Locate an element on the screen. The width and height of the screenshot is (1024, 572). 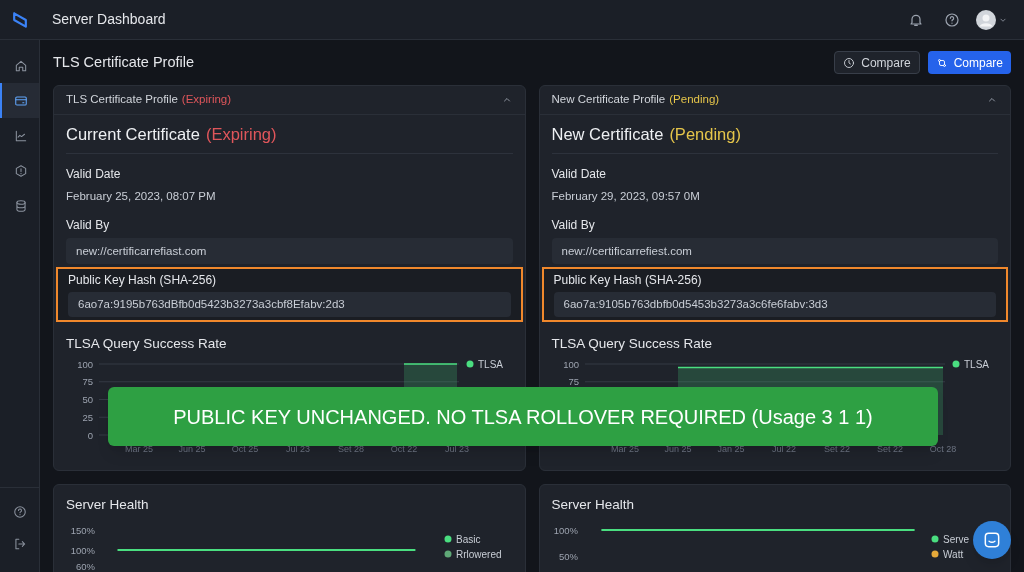
hash-field: 6ao7a:9195b763dBfb0d5423b3273a3cbf8Efabv:2d3 is located at coordinates (289, 305).